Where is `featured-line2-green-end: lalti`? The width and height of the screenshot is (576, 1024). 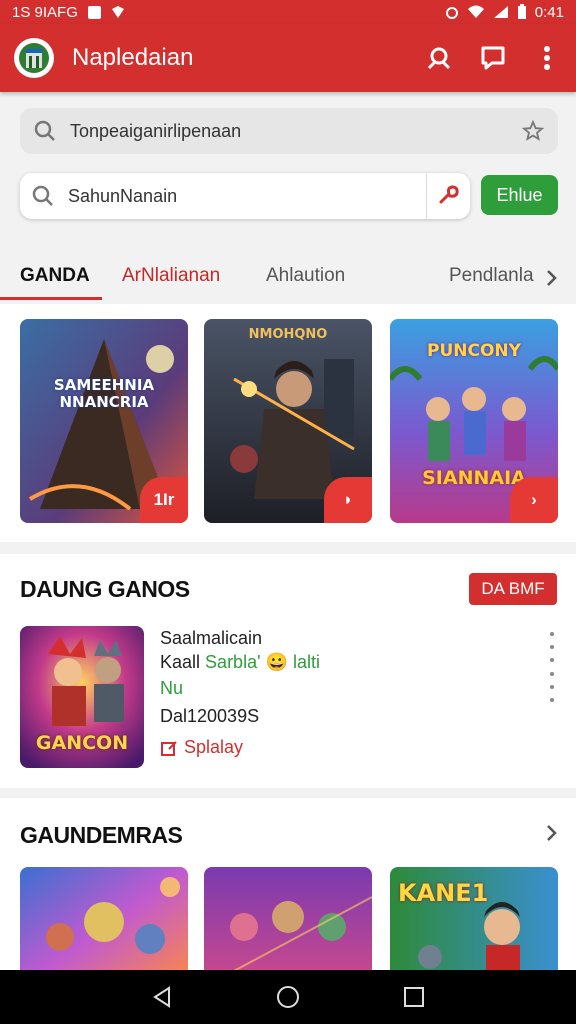
featured-line2-green-end: lalti is located at coordinates (306, 662).